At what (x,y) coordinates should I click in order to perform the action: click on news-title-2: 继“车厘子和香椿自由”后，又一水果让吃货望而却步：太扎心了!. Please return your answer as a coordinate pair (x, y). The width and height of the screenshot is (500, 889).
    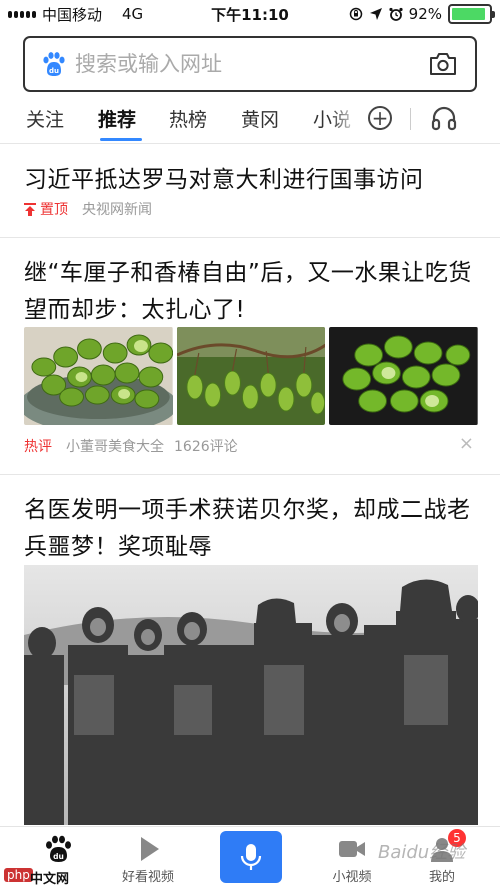
    Looking at the image, I should click on (250, 292).